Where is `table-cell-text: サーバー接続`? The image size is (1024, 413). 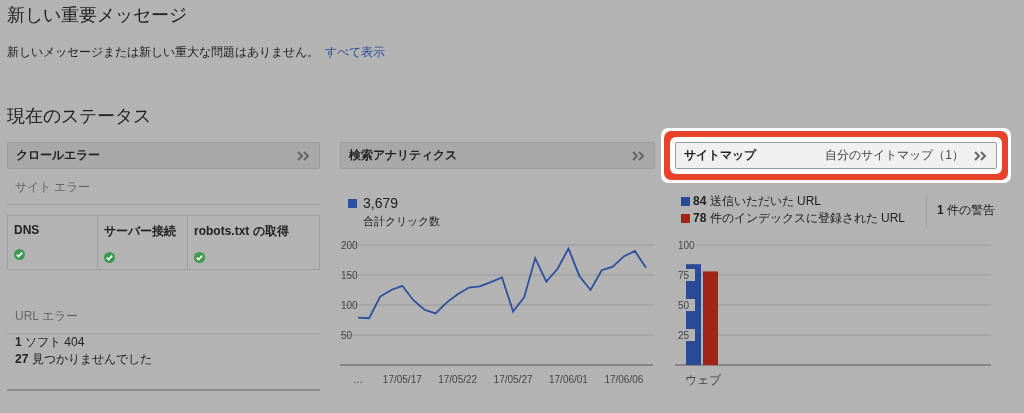
table-cell-text: サーバー接続 is located at coordinates (140, 231).